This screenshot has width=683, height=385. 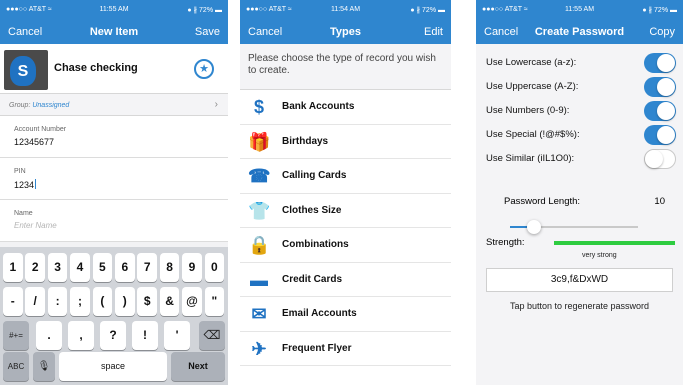 I want to click on chevron-right-icon: ›, so click(x=216, y=104).